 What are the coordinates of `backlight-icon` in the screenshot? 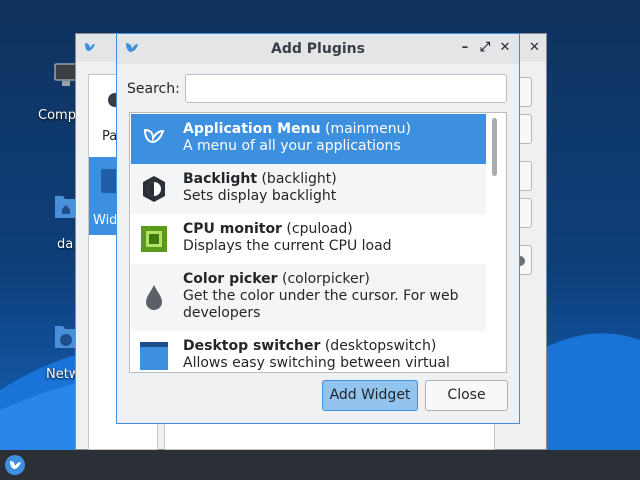 It's located at (154, 189).